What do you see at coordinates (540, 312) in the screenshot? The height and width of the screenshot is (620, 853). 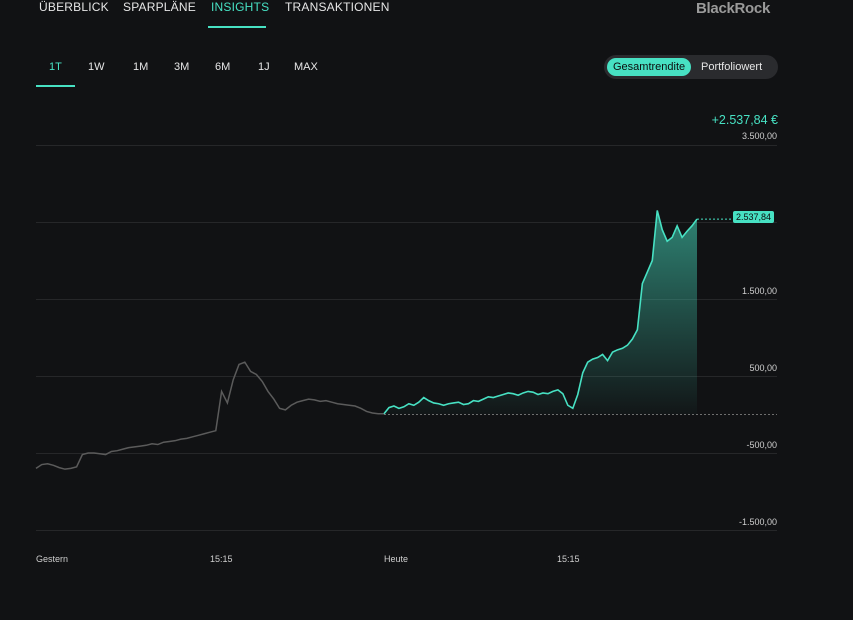 I see `series-area` at bounding box center [540, 312].